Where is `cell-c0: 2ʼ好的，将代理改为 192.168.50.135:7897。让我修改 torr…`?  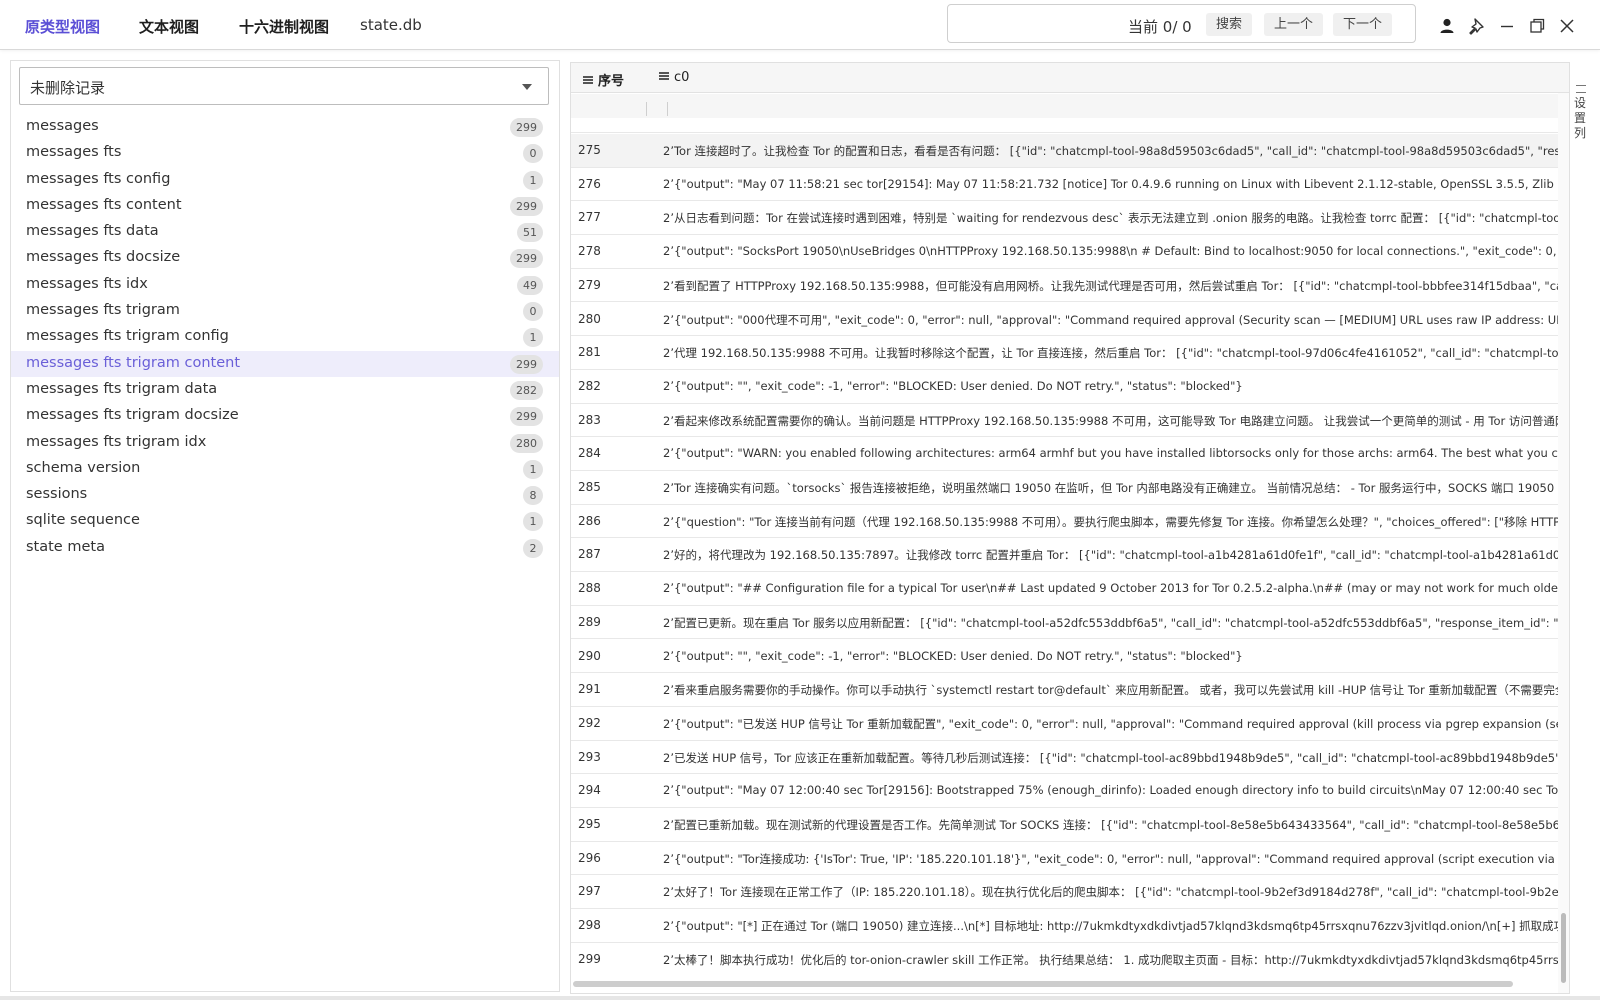
cell-c0: 2ʼ好的，将代理改为 192.168.50.135:7897。让我修改 torr… is located at coordinates (1111, 555).